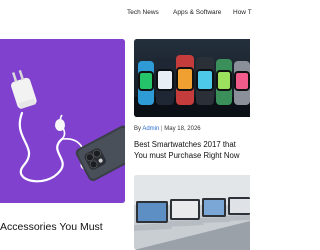  I want to click on post-image-laptops, so click(192, 212).